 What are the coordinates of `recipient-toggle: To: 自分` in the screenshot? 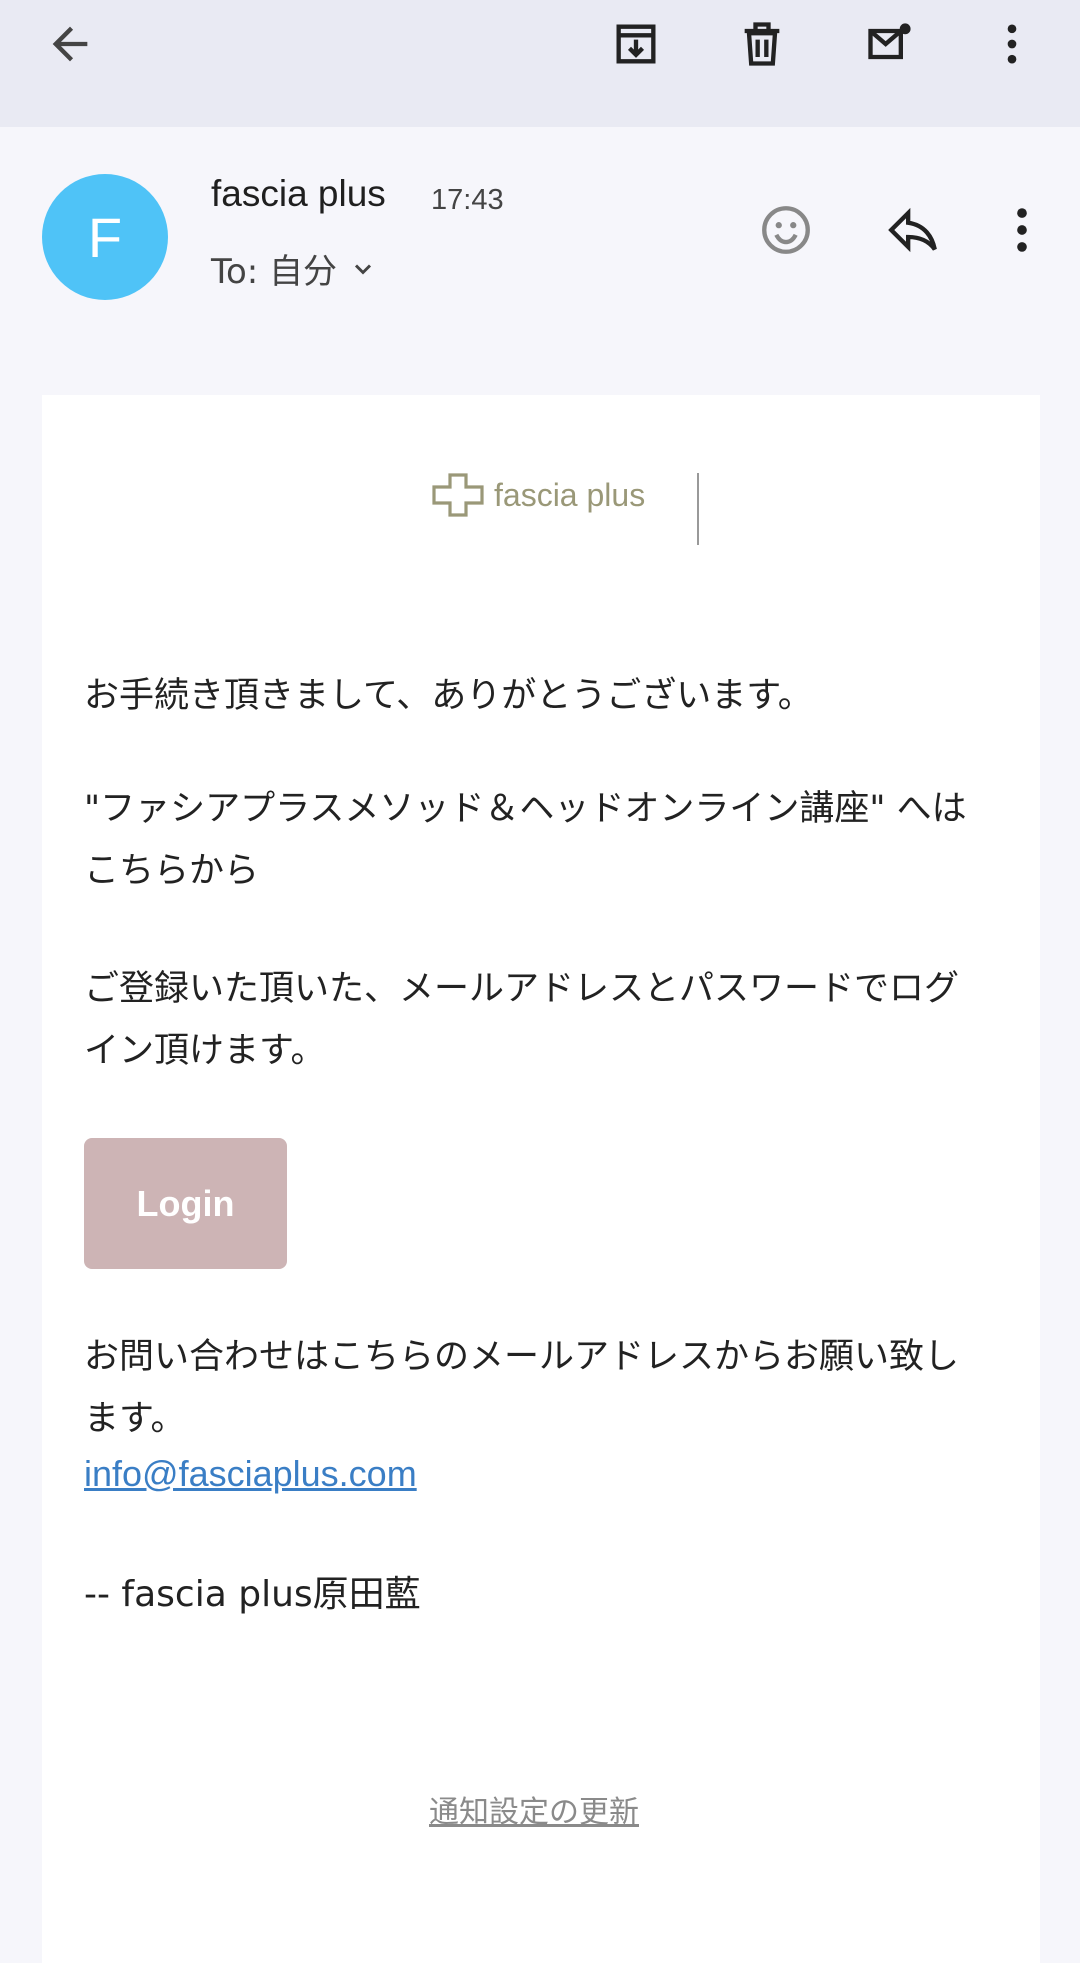 It's located at (294, 268).